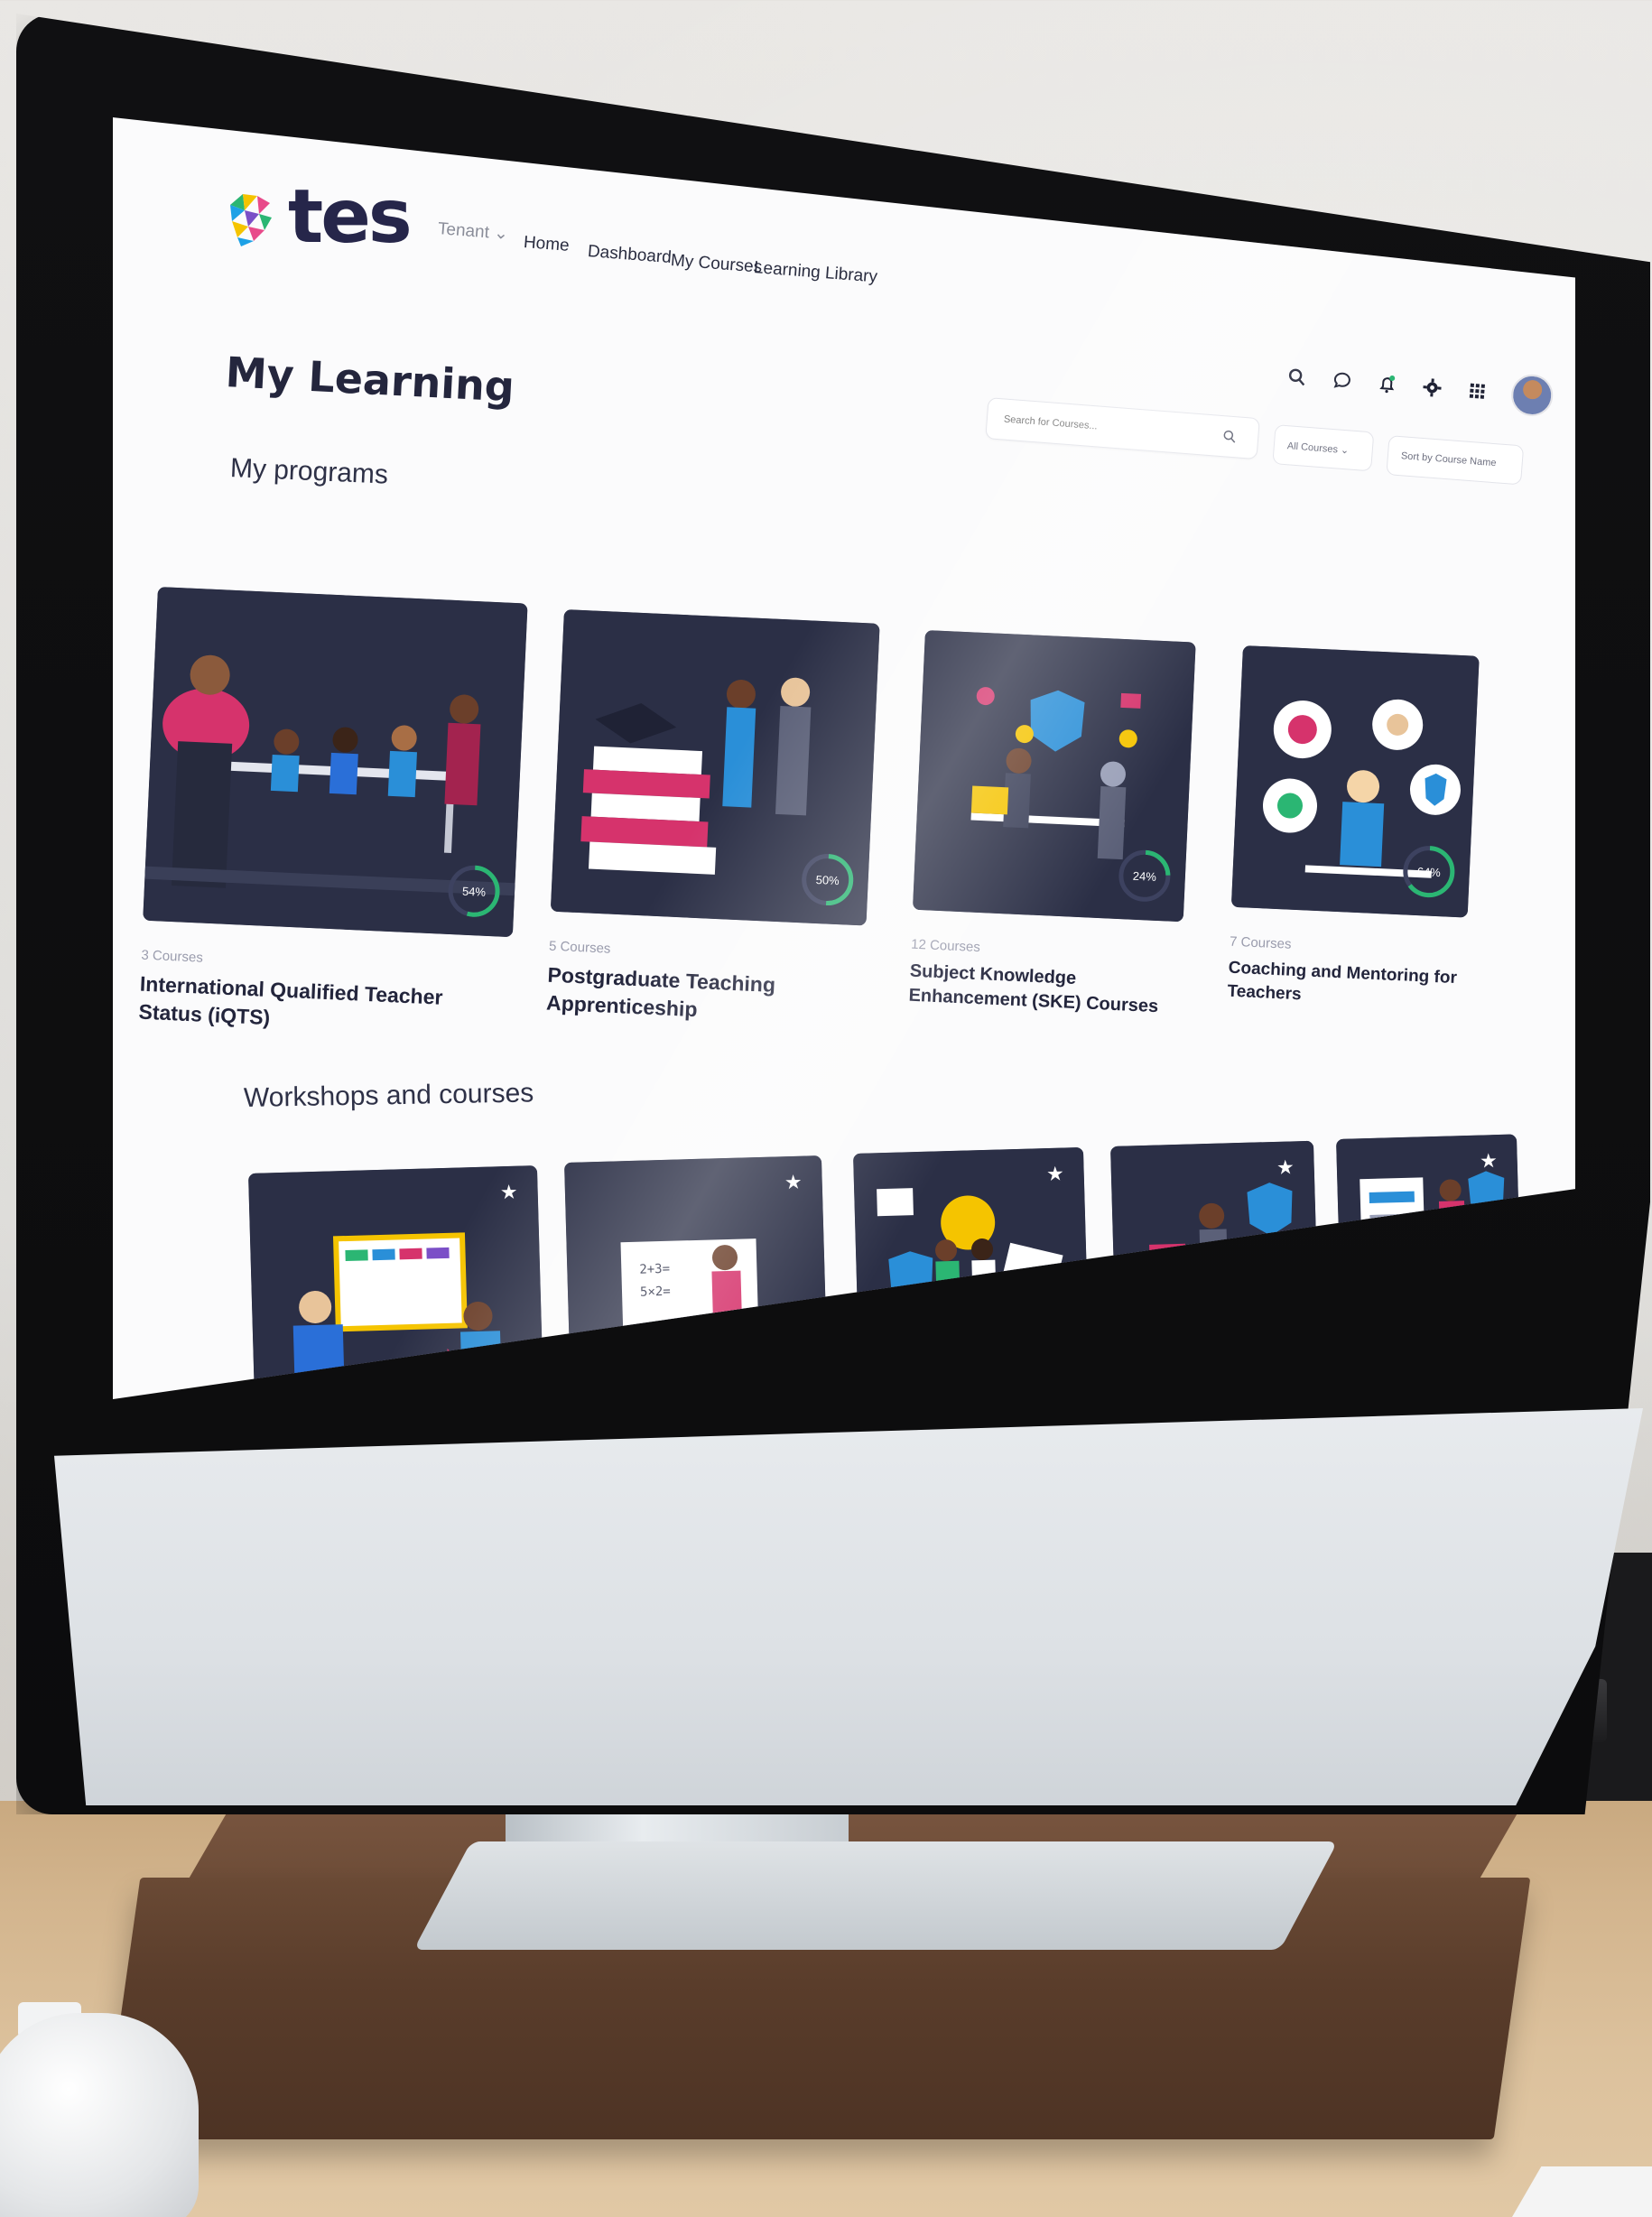  Describe the element at coordinates (1477, 391) in the screenshot. I see `apps-grid-icon` at that location.